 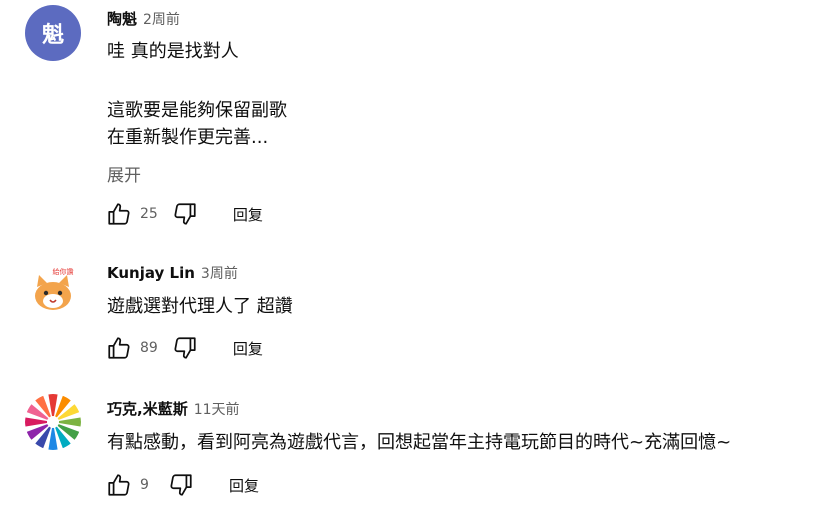 I want to click on like-count: 9, so click(x=144, y=485).